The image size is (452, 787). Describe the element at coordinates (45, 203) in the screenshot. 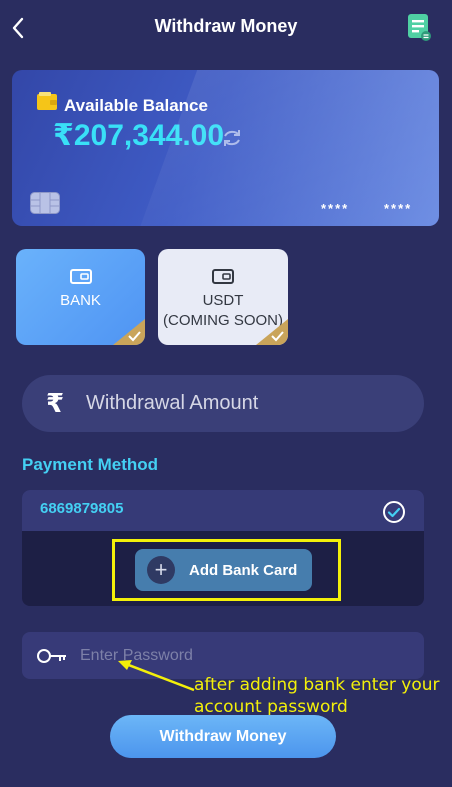

I see `card-chip-icon` at that location.